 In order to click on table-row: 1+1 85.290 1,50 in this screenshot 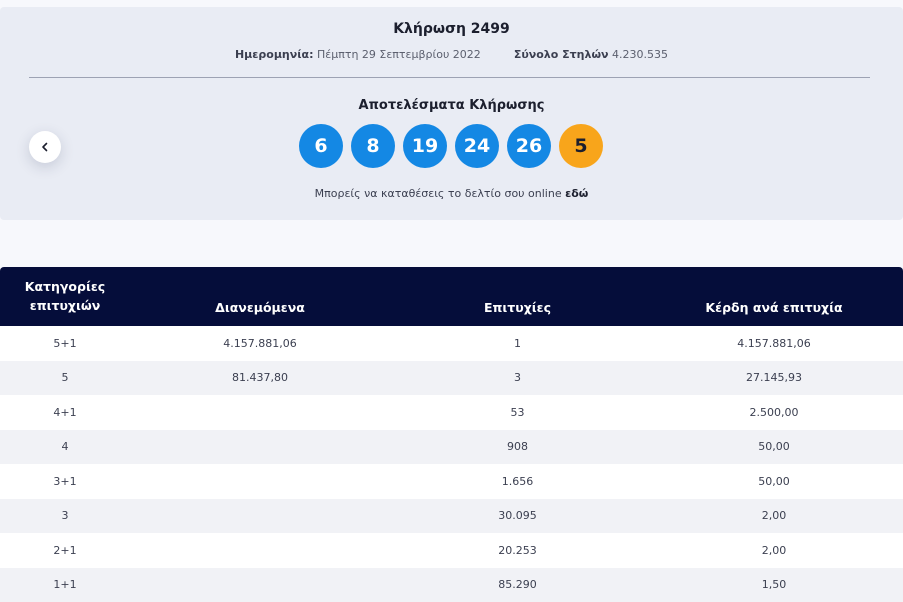, I will do `click(451, 585)`.